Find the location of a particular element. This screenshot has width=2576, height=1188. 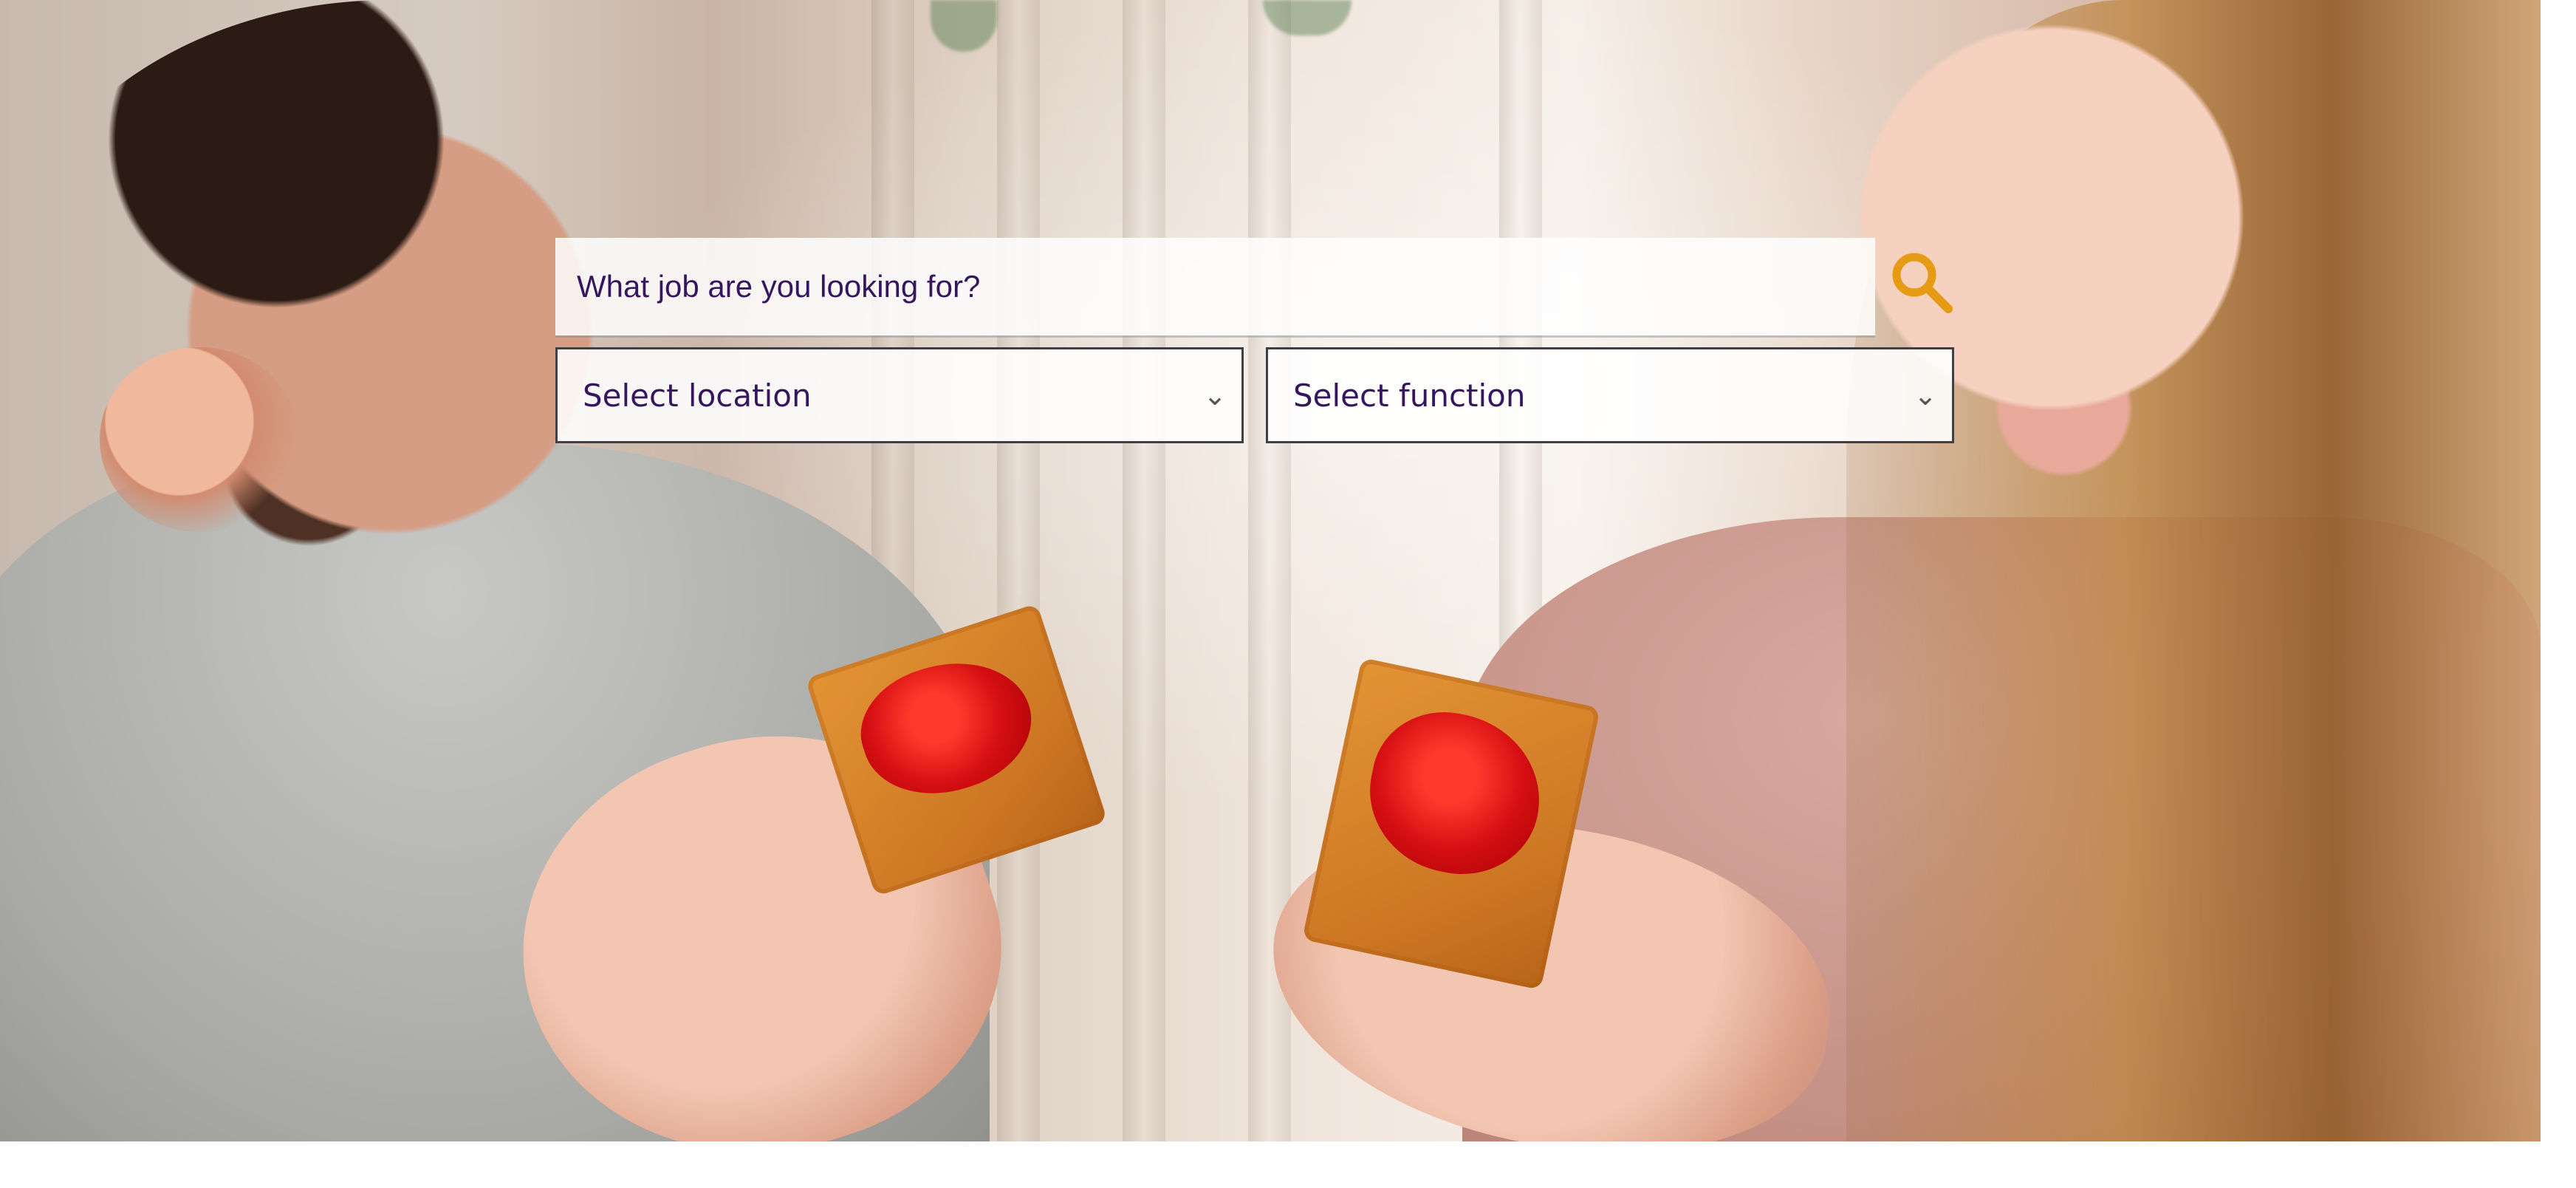

search-button is located at coordinates (1921, 283).